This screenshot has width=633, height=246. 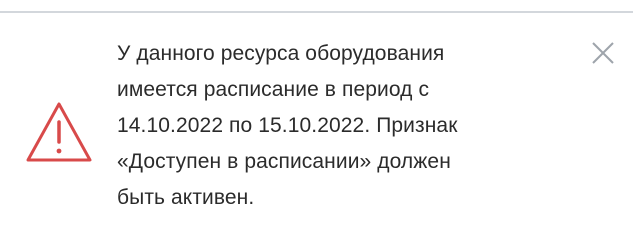 What do you see at coordinates (273, 89) in the screenshot?
I see `message-line-2: имеется расписание в период с` at bounding box center [273, 89].